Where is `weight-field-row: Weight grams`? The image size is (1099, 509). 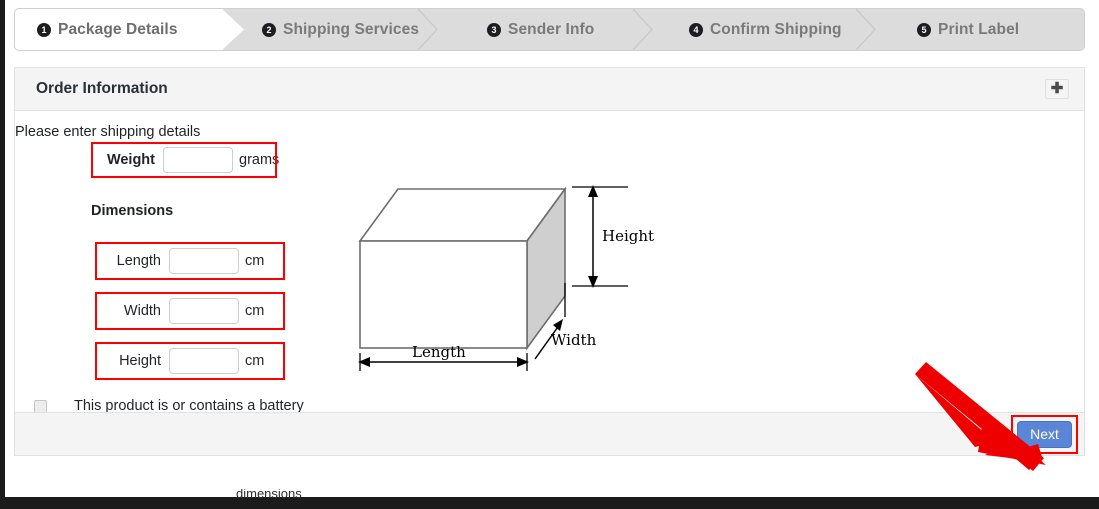 weight-field-row: Weight grams is located at coordinates (190, 160).